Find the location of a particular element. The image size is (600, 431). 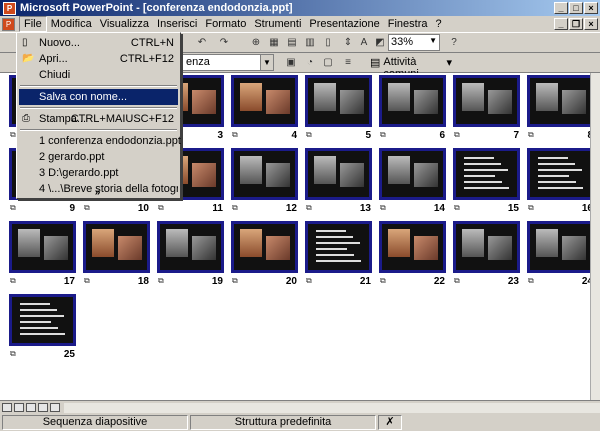

horizontal-scrollbar is located at coordinates (332, 408).